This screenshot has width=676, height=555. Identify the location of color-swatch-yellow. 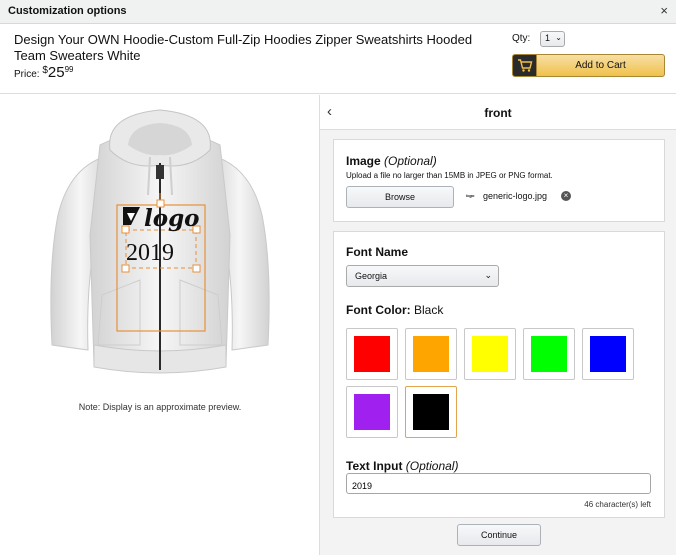
(490, 354).